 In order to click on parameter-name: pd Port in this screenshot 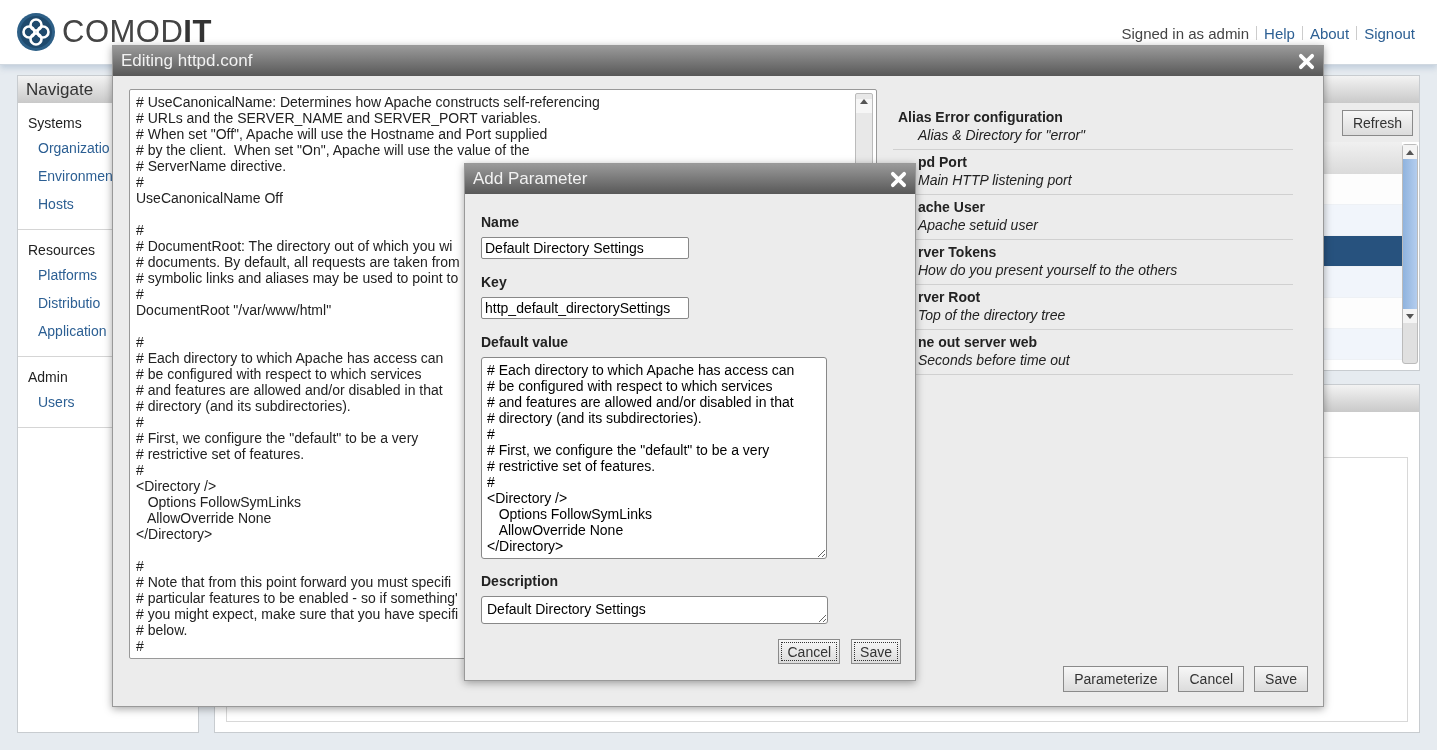, I will do `click(942, 162)`.